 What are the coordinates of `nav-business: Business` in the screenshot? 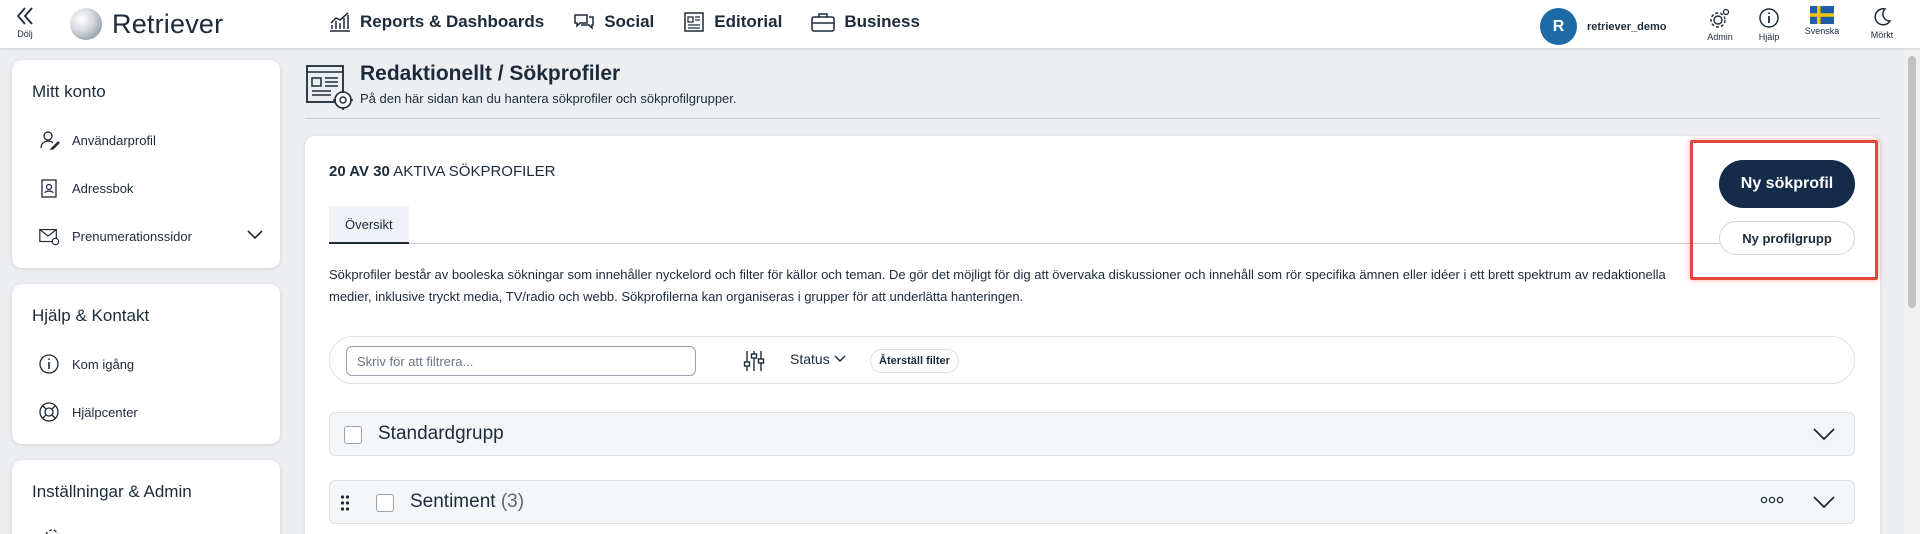 It's located at (865, 22).